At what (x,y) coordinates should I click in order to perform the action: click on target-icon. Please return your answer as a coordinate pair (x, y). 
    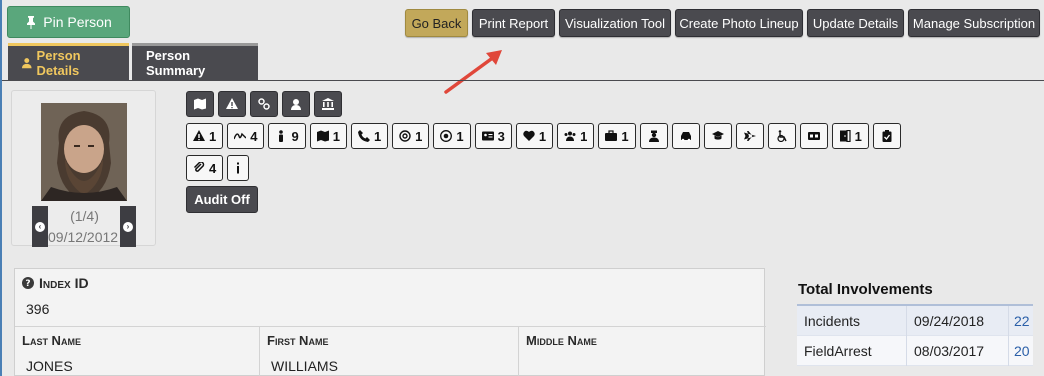
    Looking at the image, I should click on (446, 136).